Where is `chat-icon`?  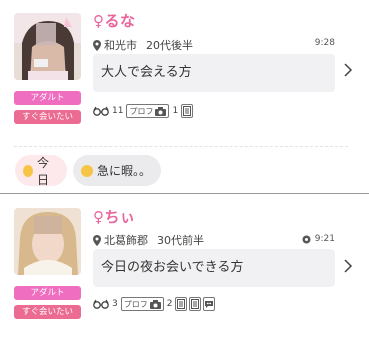
chat-icon is located at coordinates (209, 304).